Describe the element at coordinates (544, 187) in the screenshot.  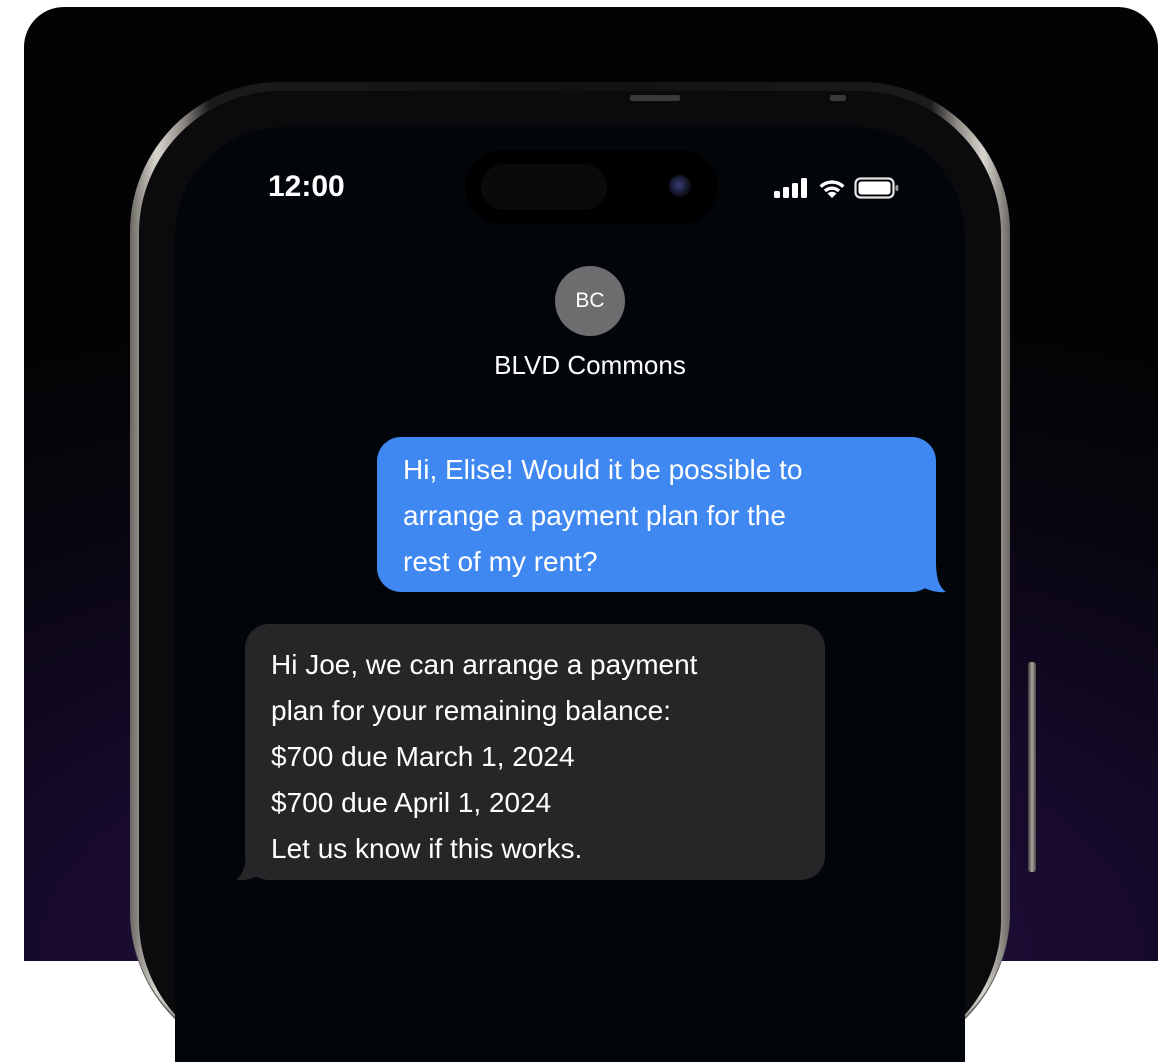
I see `island-sensor` at that location.